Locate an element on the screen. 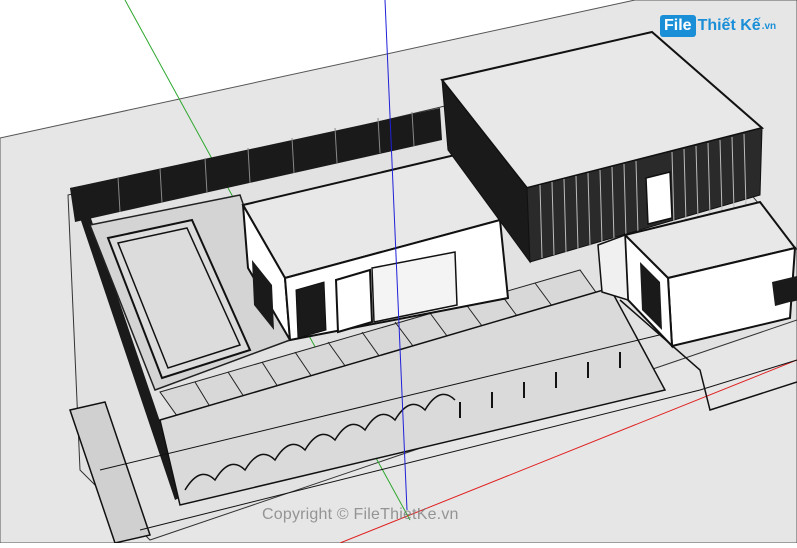 This screenshot has height=548, width=797. site-logo: File Thiết Kế .vn is located at coordinates (718, 26).